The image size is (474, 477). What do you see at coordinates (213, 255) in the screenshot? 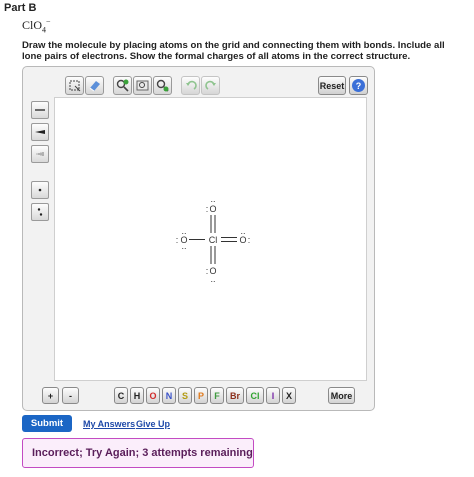
I see `double-bond-bottom` at bounding box center [213, 255].